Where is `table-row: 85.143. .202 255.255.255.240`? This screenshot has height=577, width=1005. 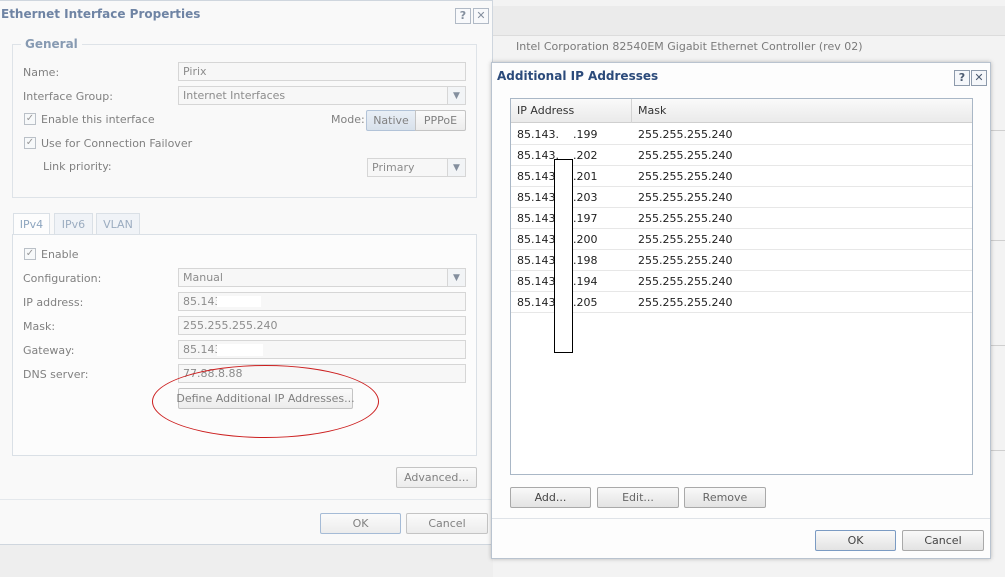 table-row: 85.143. .202 255.255.255.240 is located at coordinates (741, 155).